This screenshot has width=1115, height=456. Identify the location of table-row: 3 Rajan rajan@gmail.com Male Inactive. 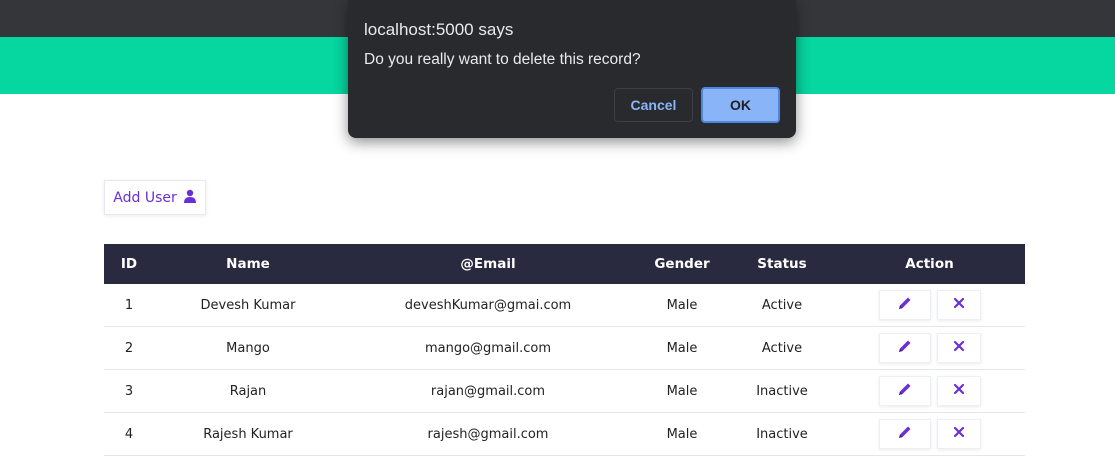
(564, 391).